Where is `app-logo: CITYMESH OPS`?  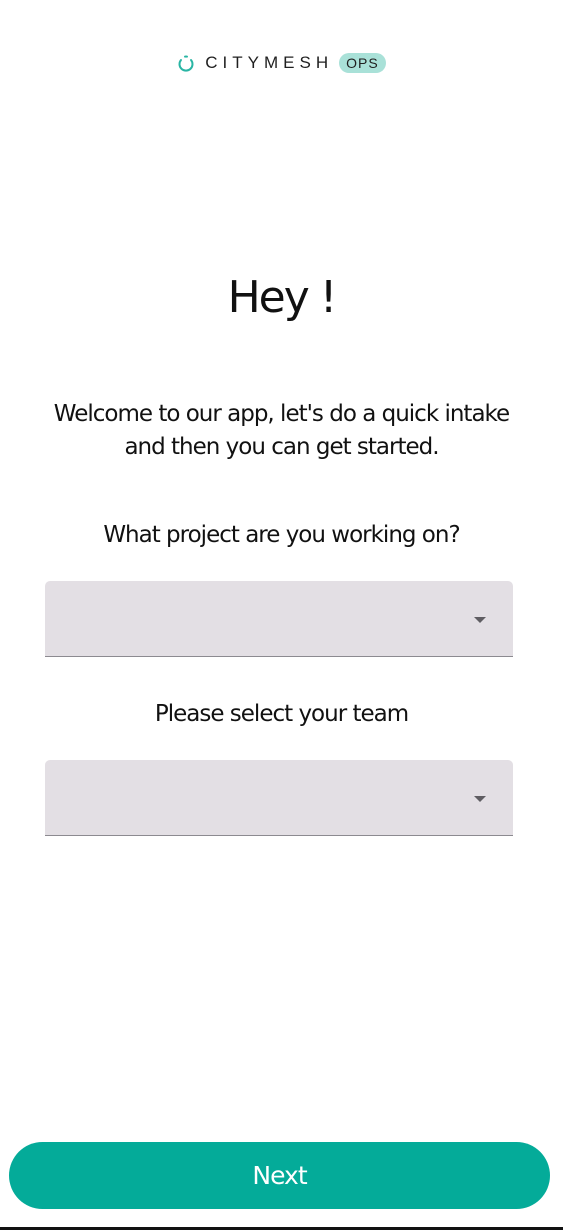 app-logo: CITYMESH OPS is located at coordinates (281, 63).